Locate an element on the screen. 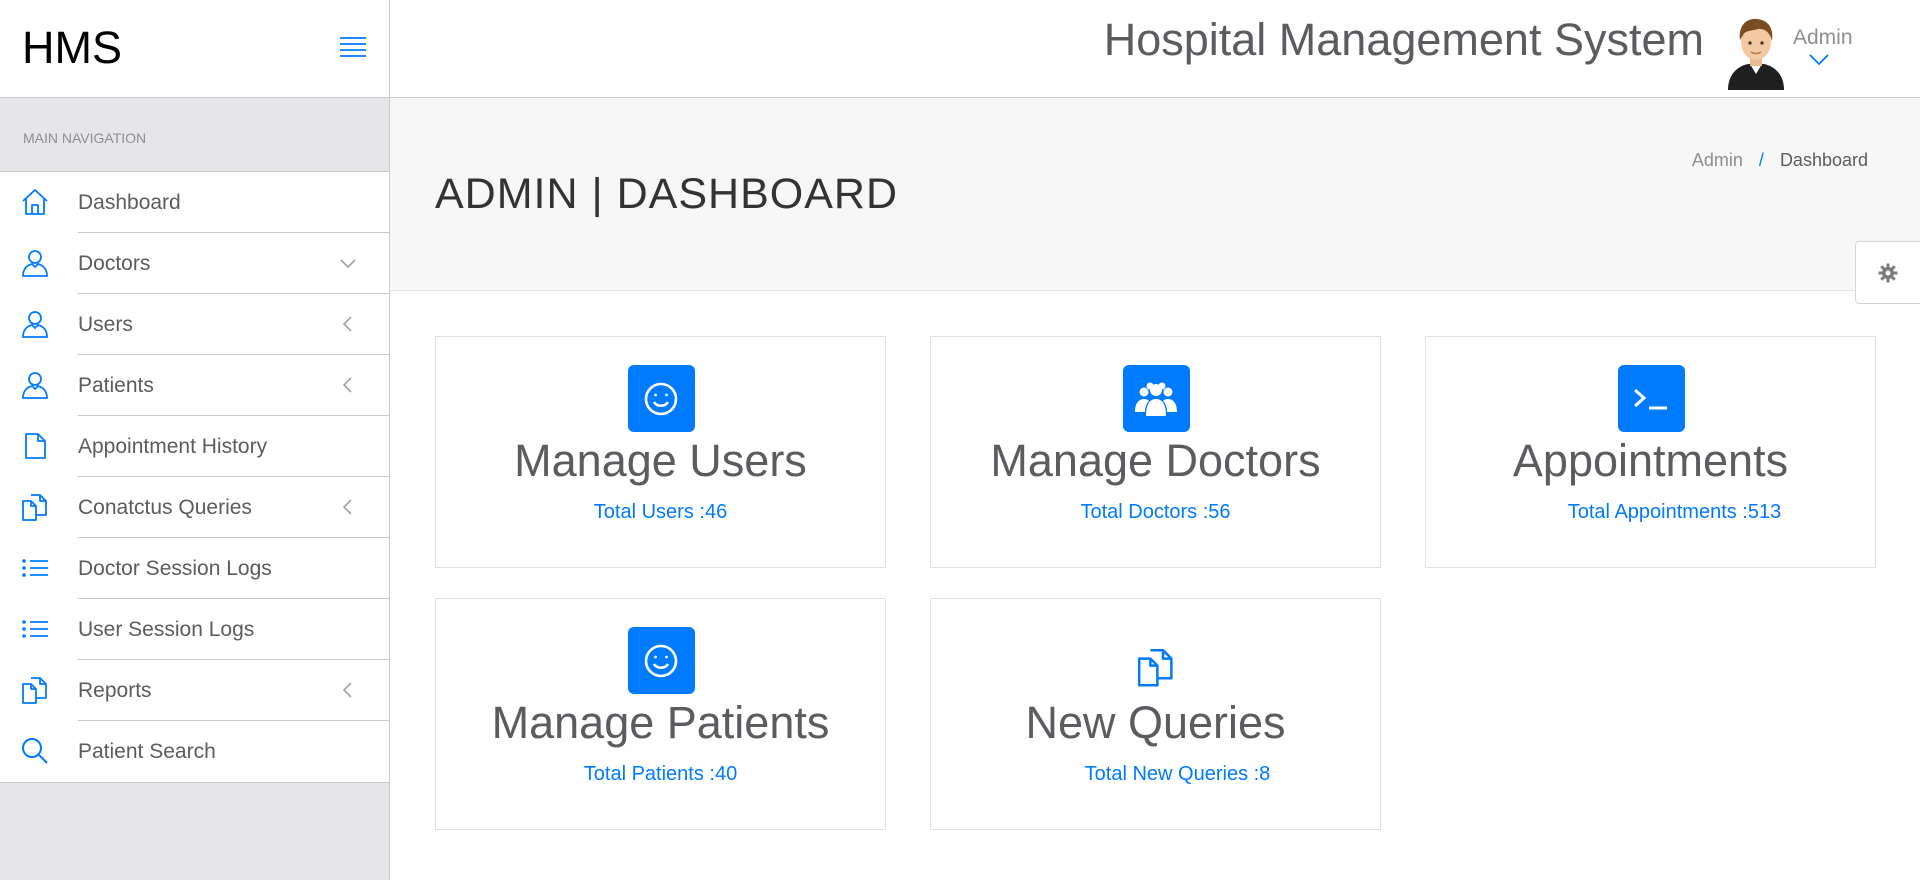  sidebar-item-label: Appointment History is located at coordinates (173, 446).